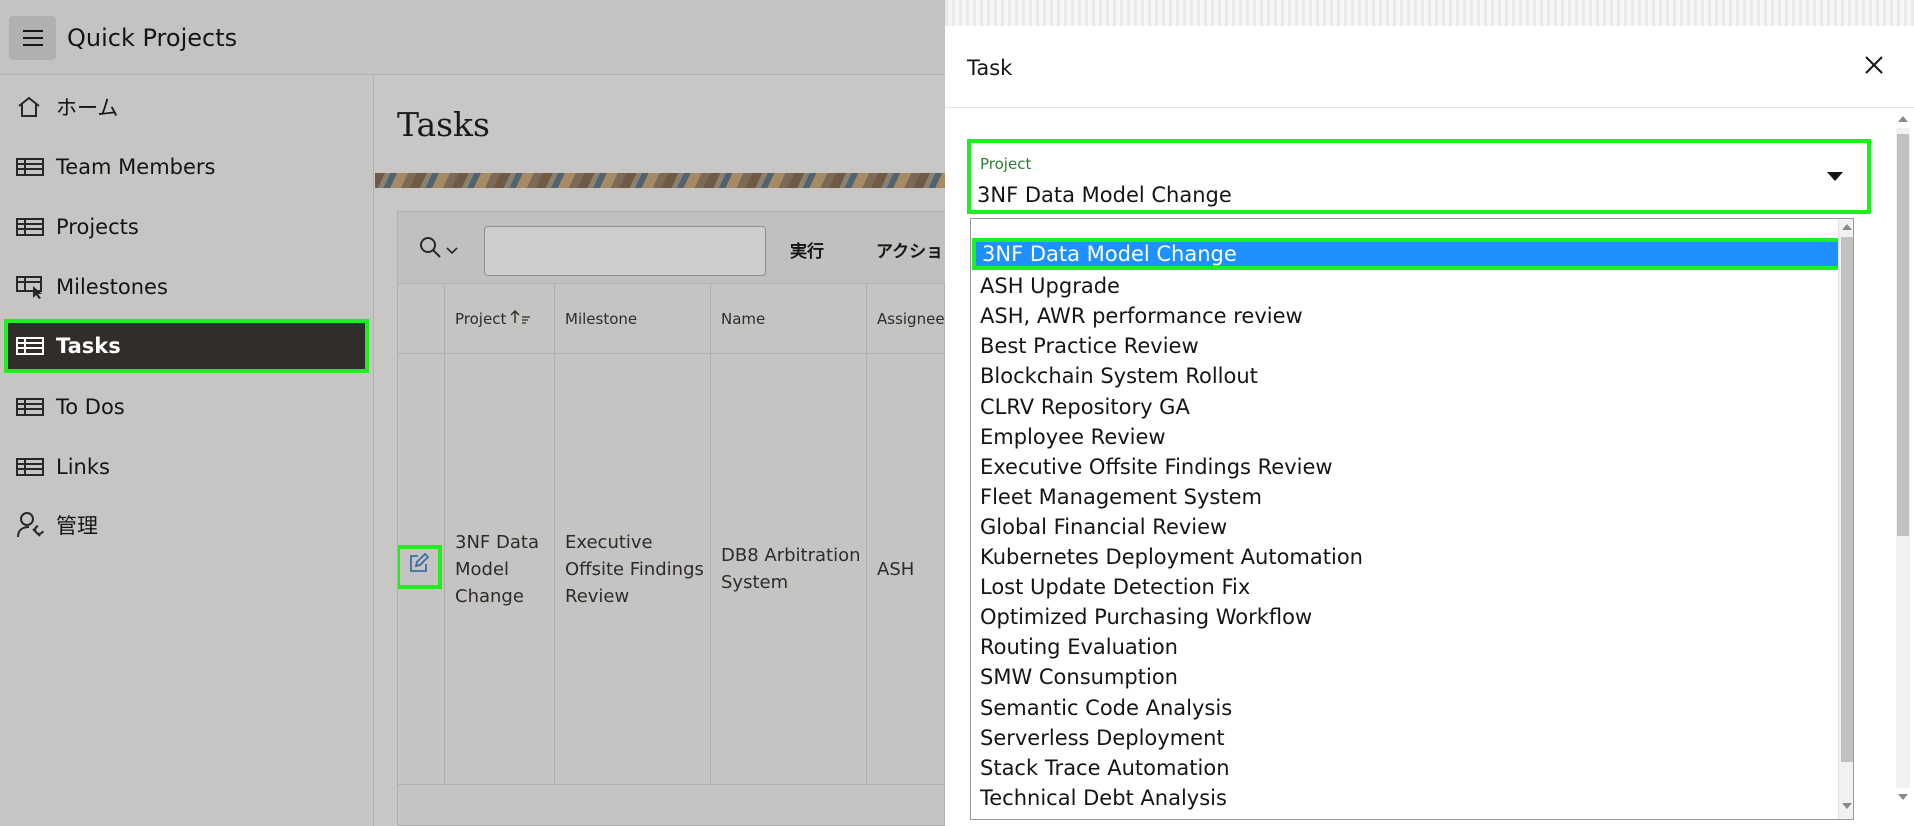 The width and height of the screenshot is (1914, 826). Describe the element at coordinates (990, 68) in the screenshot. I see `dialog-title: Task` at that location.